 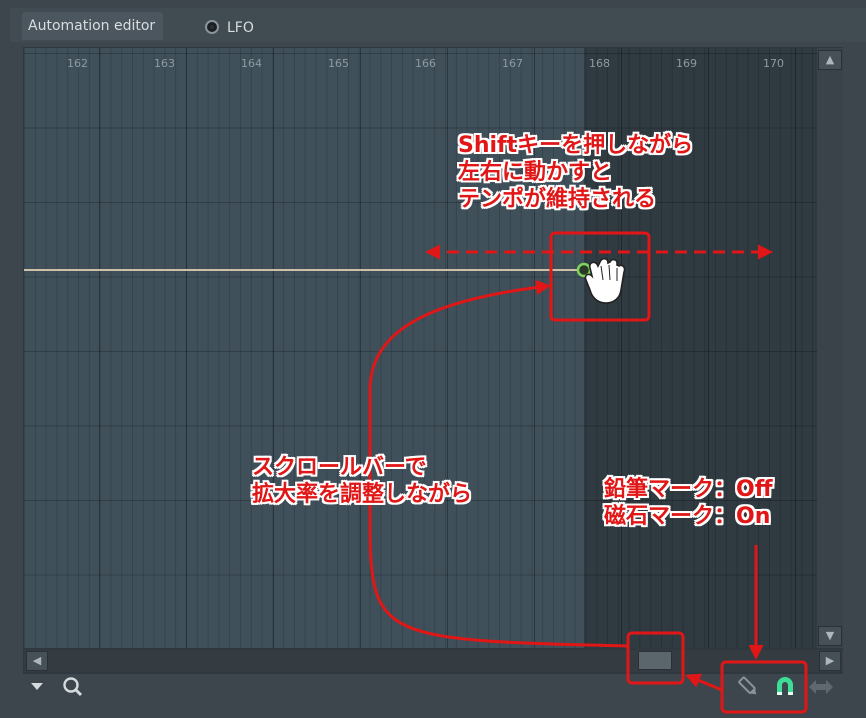 I want to click on thumb-highlight-box, so click(x=655, y=658).